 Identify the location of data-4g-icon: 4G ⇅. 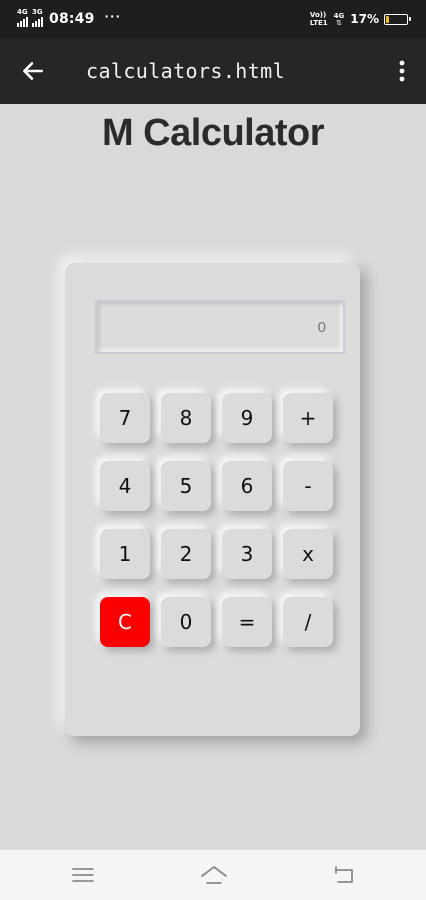
(339, 19).